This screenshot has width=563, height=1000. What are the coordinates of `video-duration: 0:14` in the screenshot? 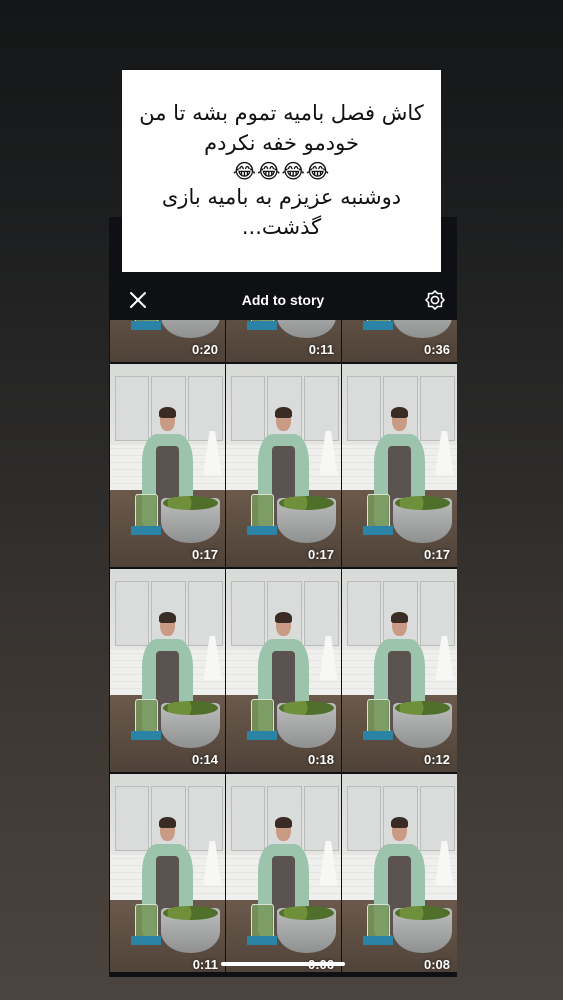 It's located at (204, 759).